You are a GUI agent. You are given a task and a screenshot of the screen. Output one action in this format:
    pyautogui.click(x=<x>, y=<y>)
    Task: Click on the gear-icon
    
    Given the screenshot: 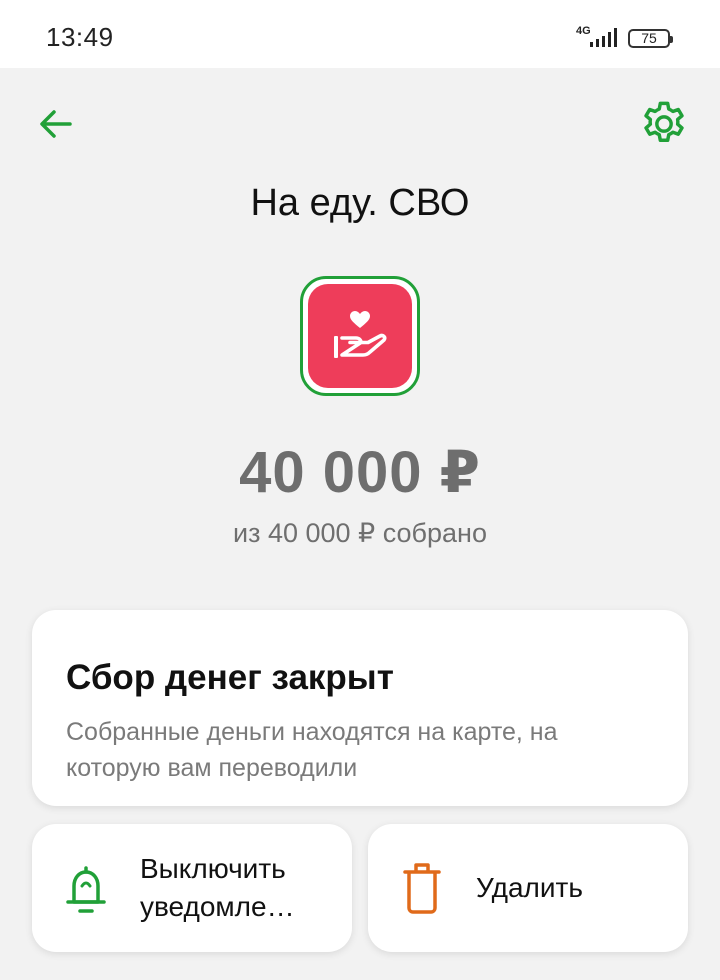 What is the action you would take?
    pyautogui.click(x=664, y=121)
    